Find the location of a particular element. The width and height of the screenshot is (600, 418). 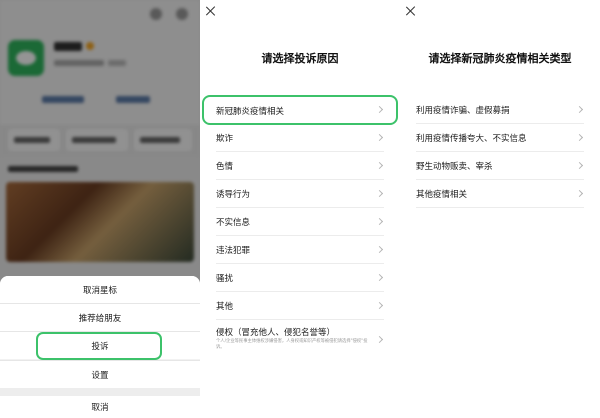

reason-item-crime: 违法犯罪 is located at coordinates (300, 250).